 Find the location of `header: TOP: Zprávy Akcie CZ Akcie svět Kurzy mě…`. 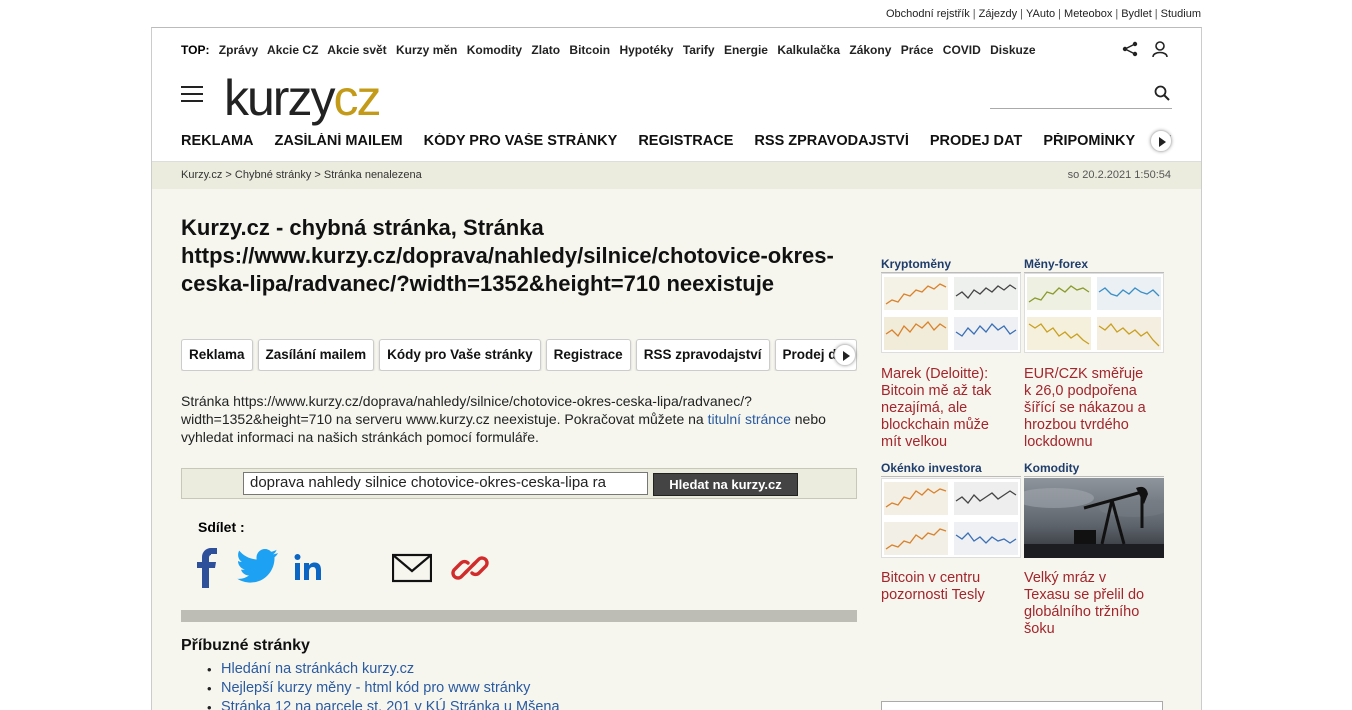

header: TOP: Zprávy Akcie CZ Akcie svět Kurzy mě… is located at coordinates (676, 94).